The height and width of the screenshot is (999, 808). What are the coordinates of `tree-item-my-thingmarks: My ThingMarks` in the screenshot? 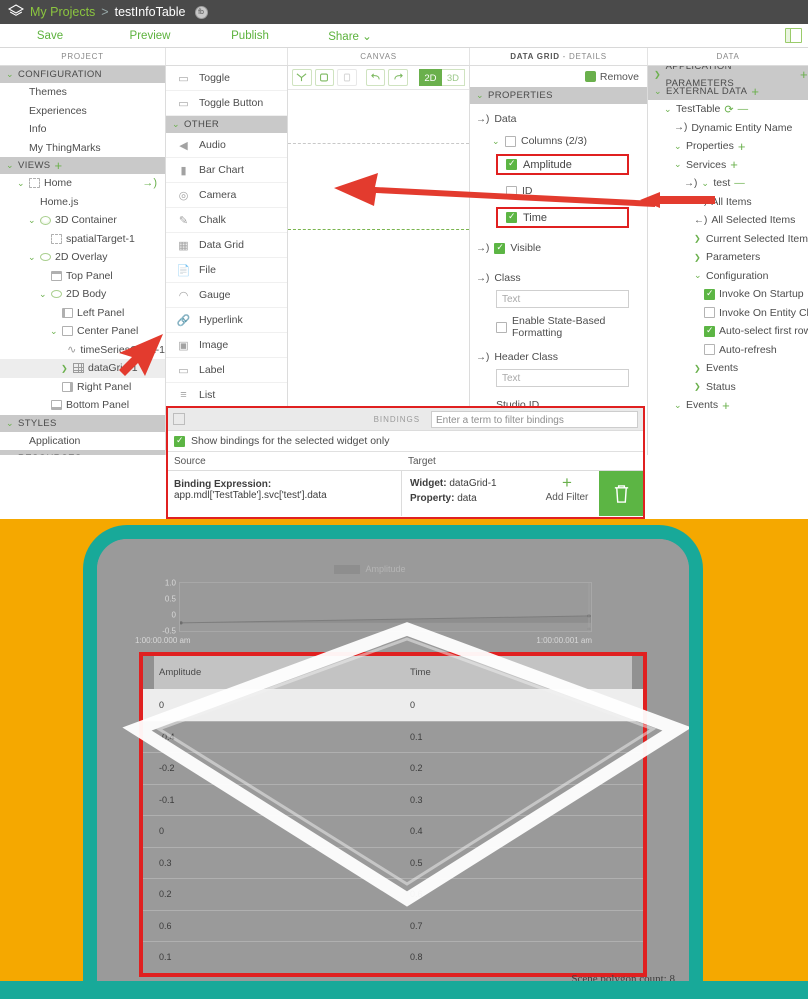 It's located at (82, 148).